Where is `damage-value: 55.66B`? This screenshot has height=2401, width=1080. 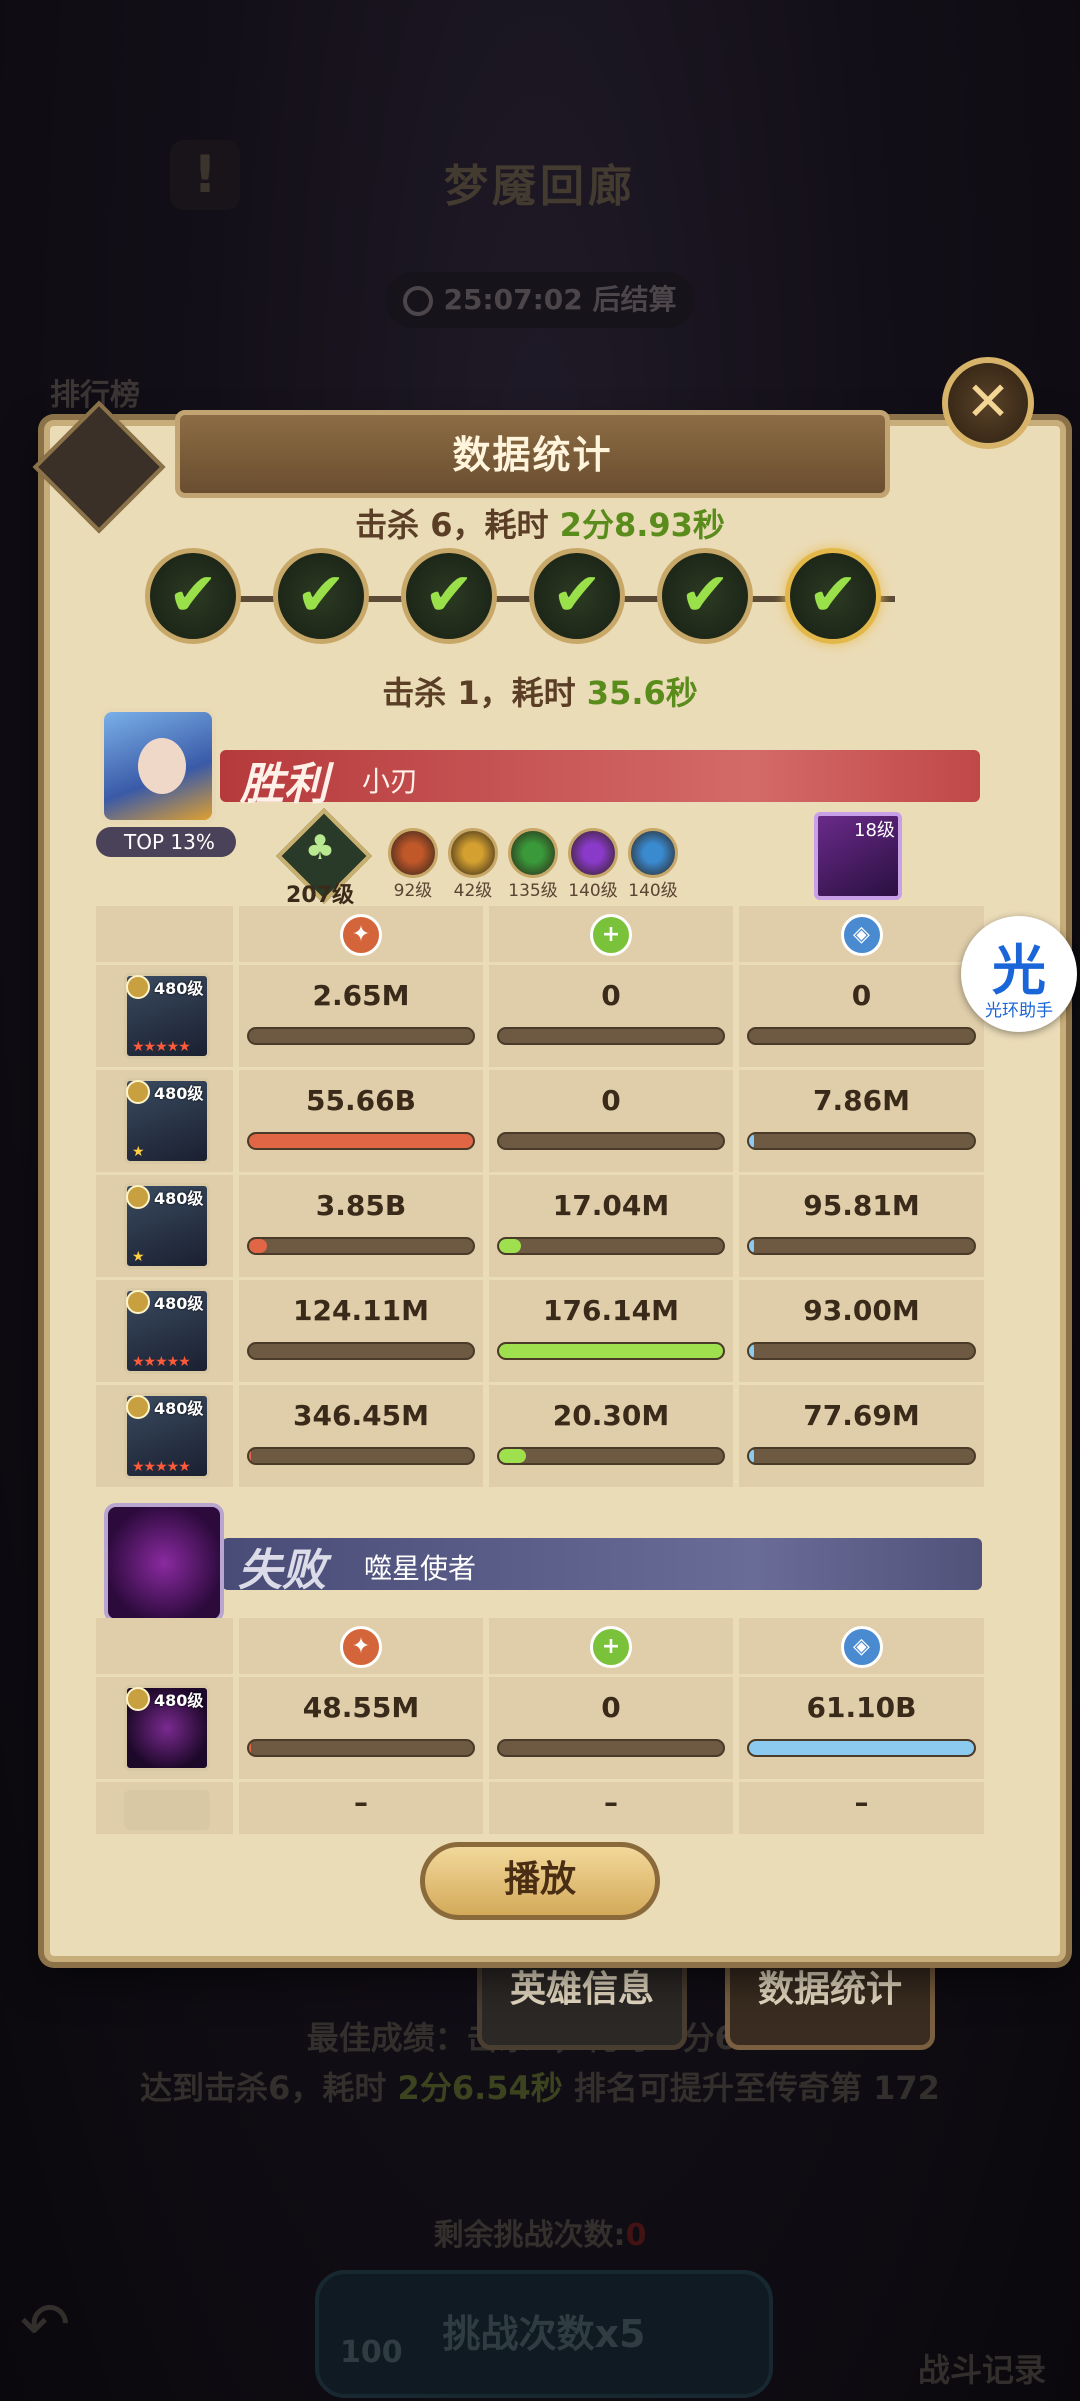
damage-value: 55.66B is located at coordinates (361, 1100).